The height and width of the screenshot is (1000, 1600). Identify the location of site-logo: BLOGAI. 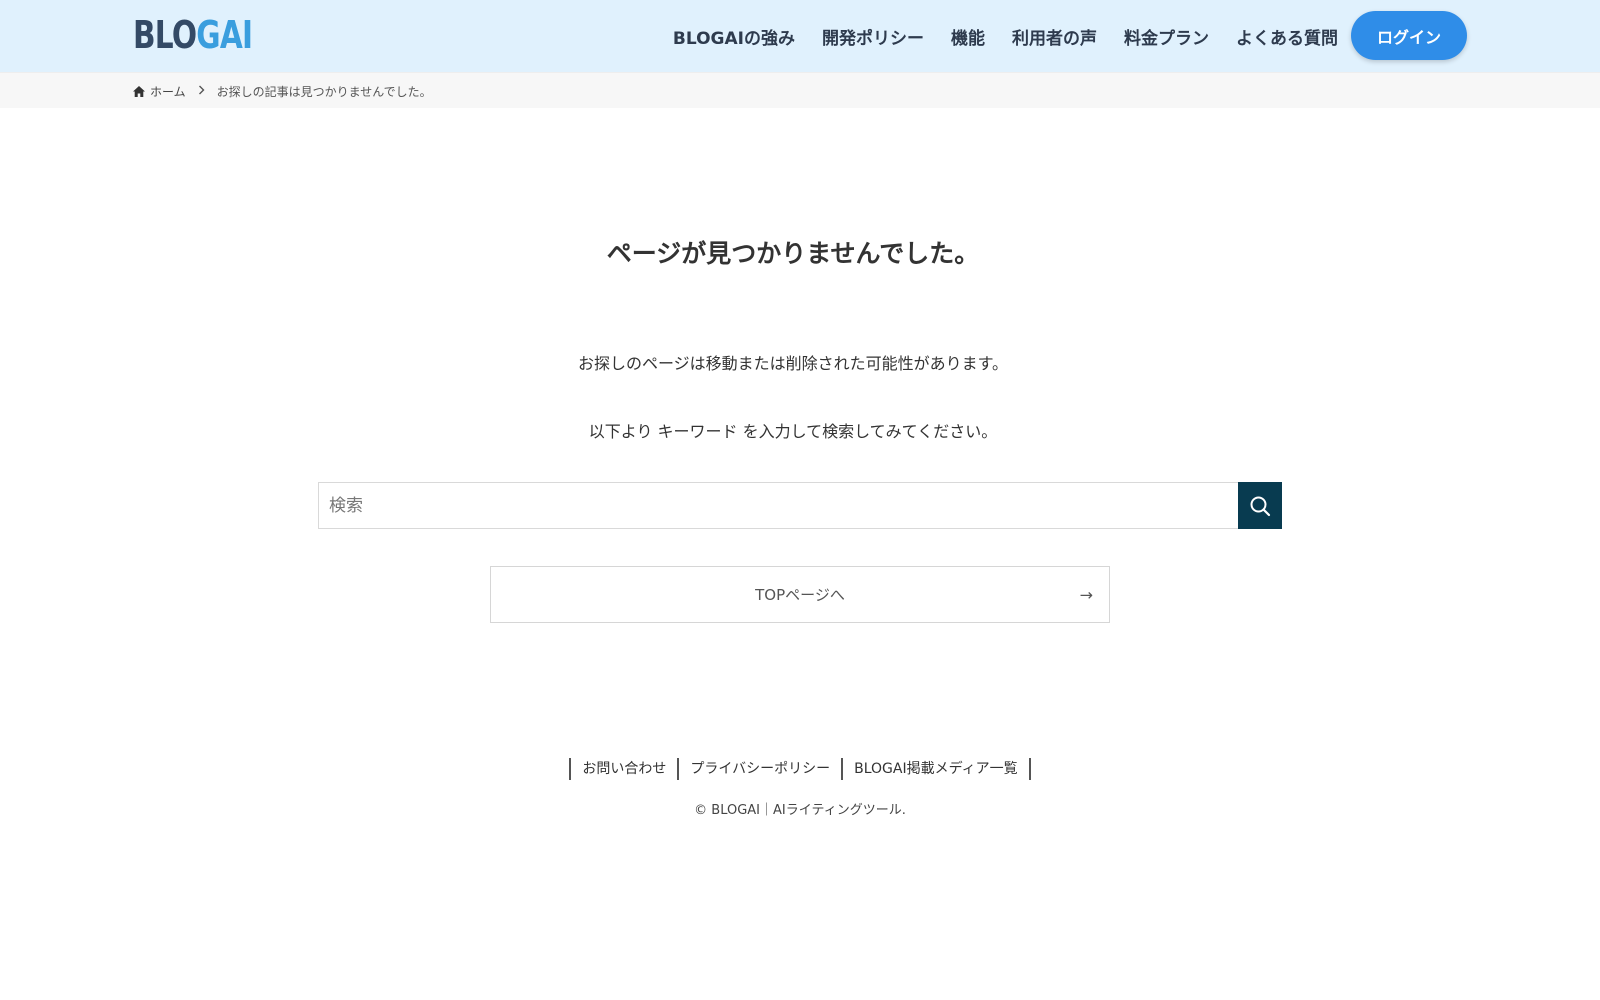
(193, 35).